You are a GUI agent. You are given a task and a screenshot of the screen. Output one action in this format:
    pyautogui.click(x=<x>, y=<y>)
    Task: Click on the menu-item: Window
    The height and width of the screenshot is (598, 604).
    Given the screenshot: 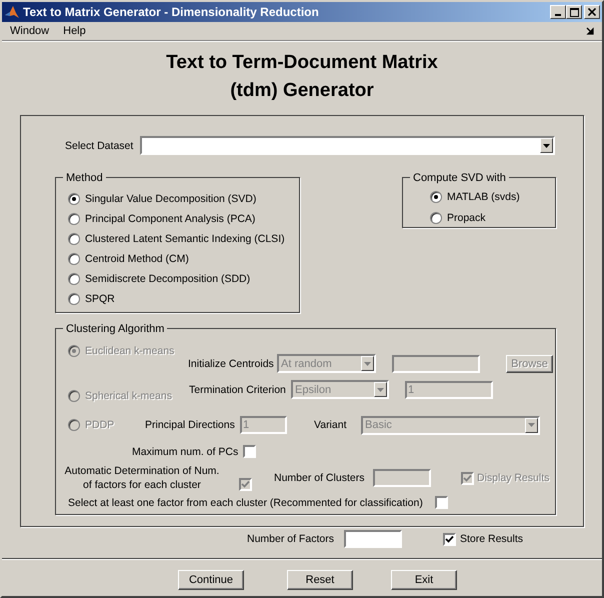 What is the action you would take?
    pyautogui.click(x=32, y=31)
    